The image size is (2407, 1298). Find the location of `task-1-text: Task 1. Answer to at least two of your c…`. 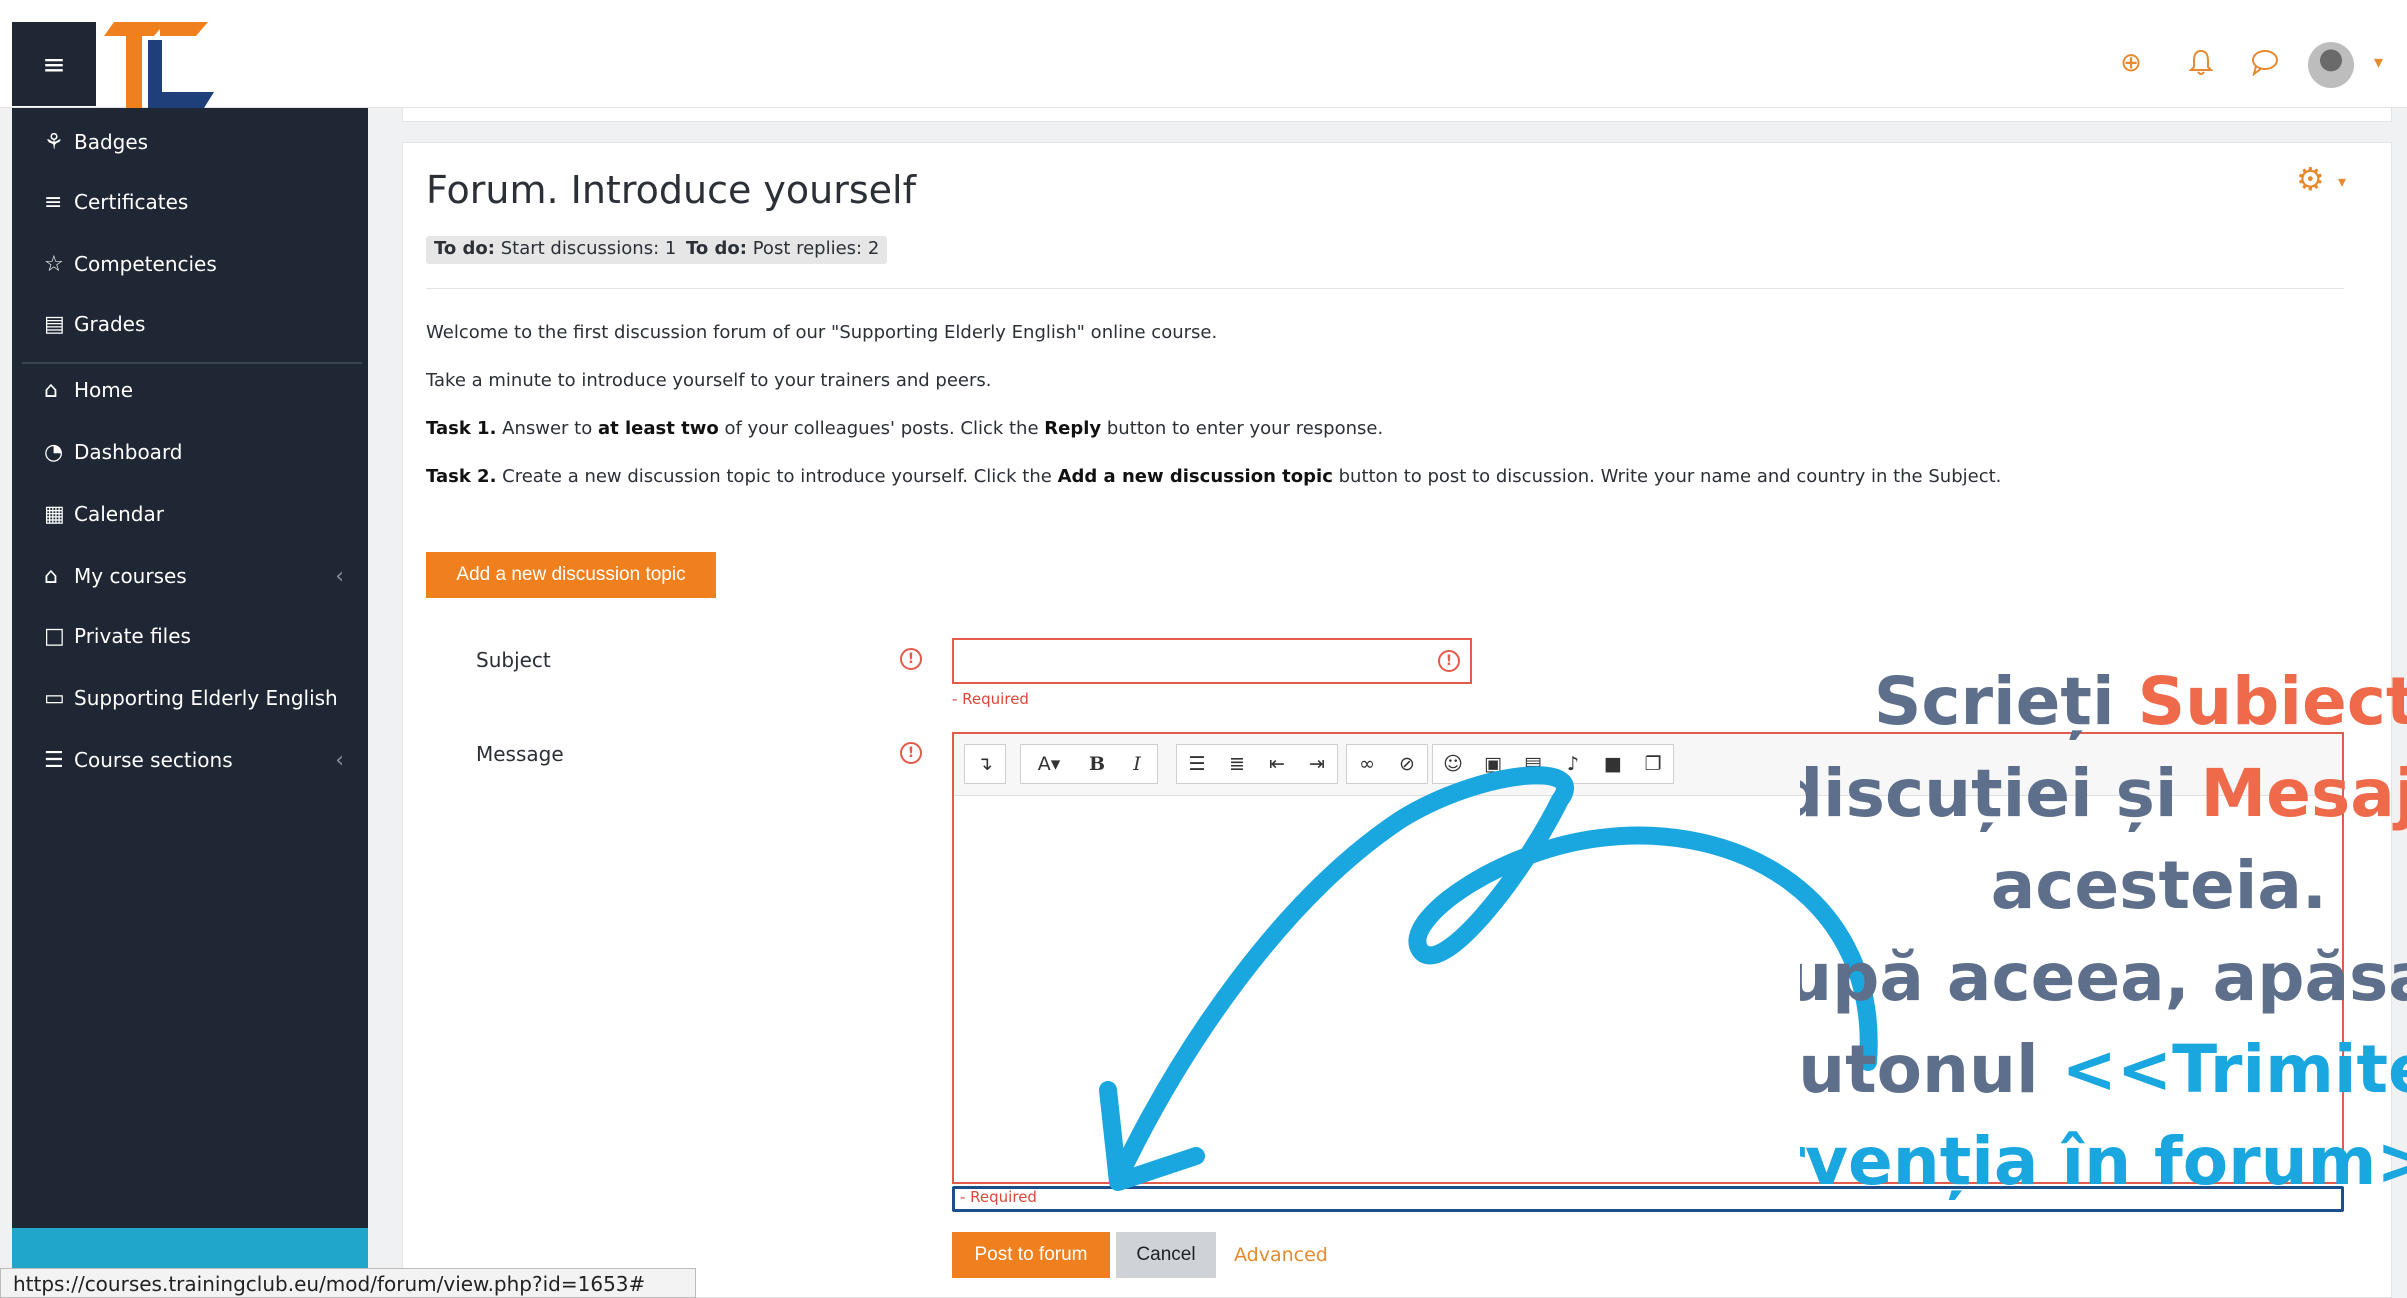

task-1-text: Task 1. Answer to at least two of your c… is located at coordinates (905, 428).